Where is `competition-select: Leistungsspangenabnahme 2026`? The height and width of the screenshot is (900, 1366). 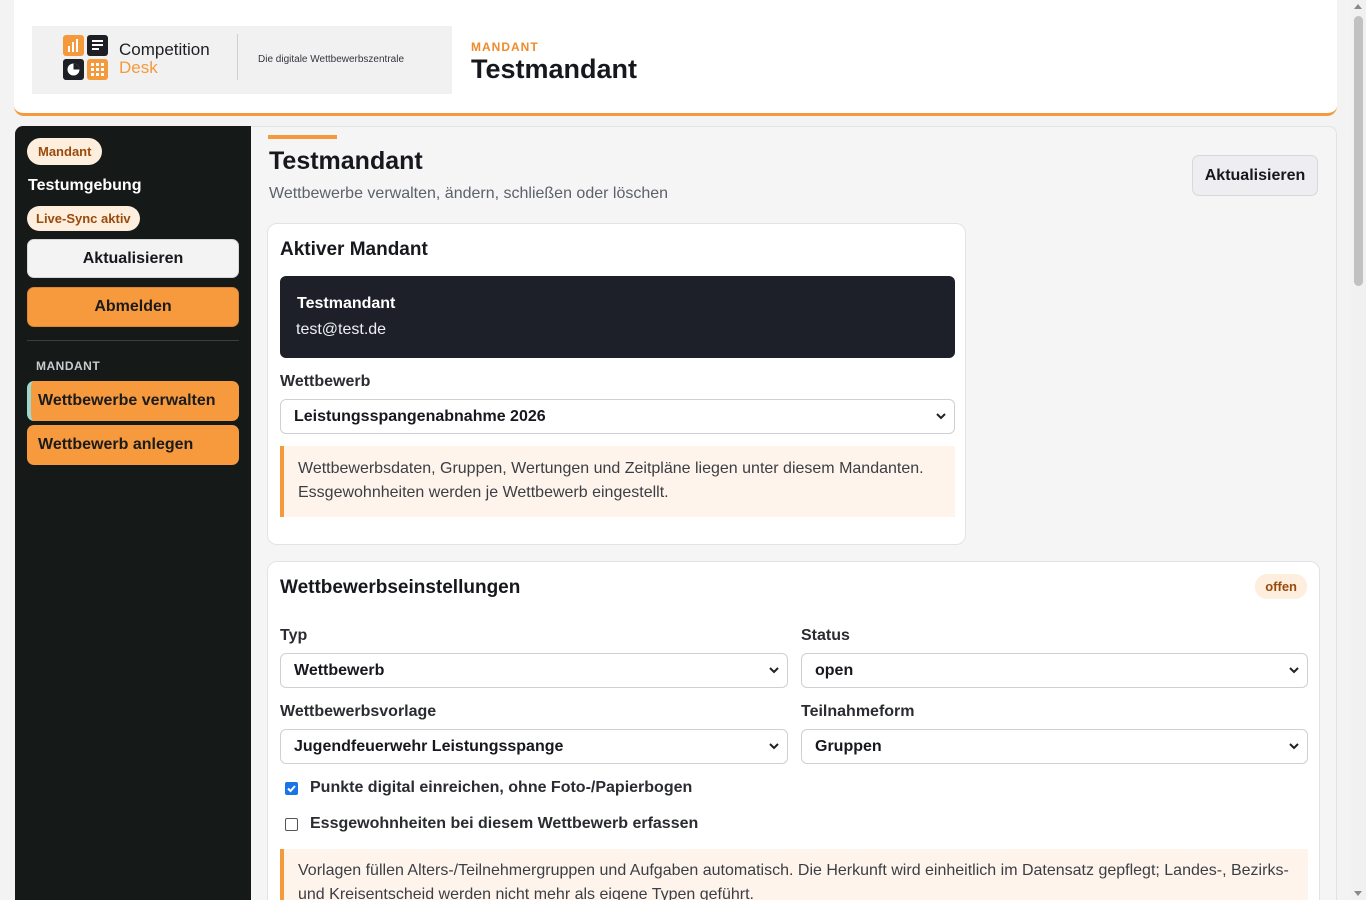
competition-select: Leistungsspangenabnahme 2026 is located at coordinates (617, 416).